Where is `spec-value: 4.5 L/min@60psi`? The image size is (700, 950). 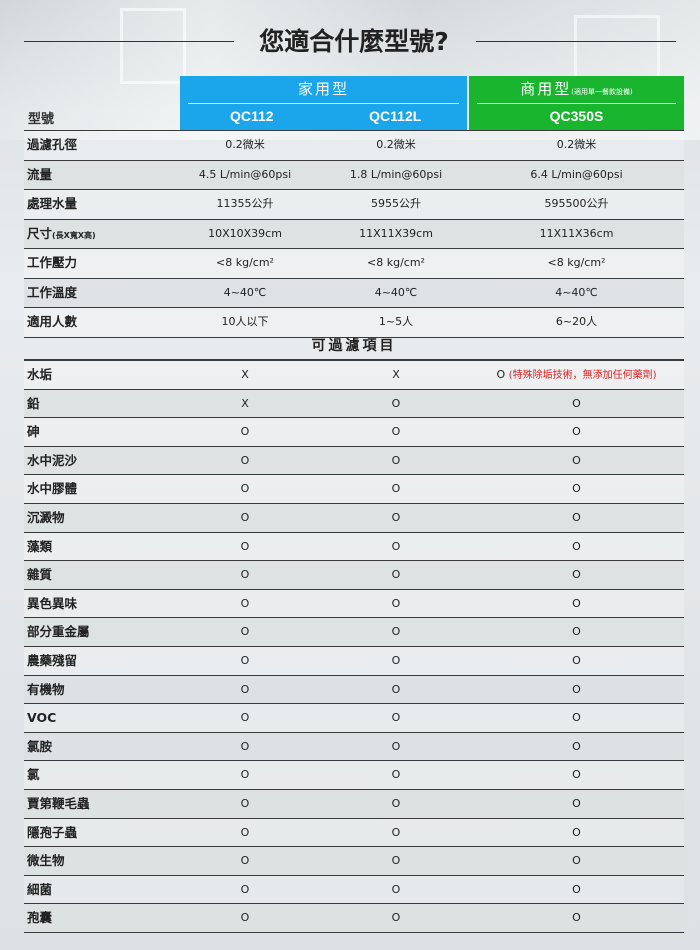
spec-value: 4.5 L/min@60psi is located at coordinates (245, 174).